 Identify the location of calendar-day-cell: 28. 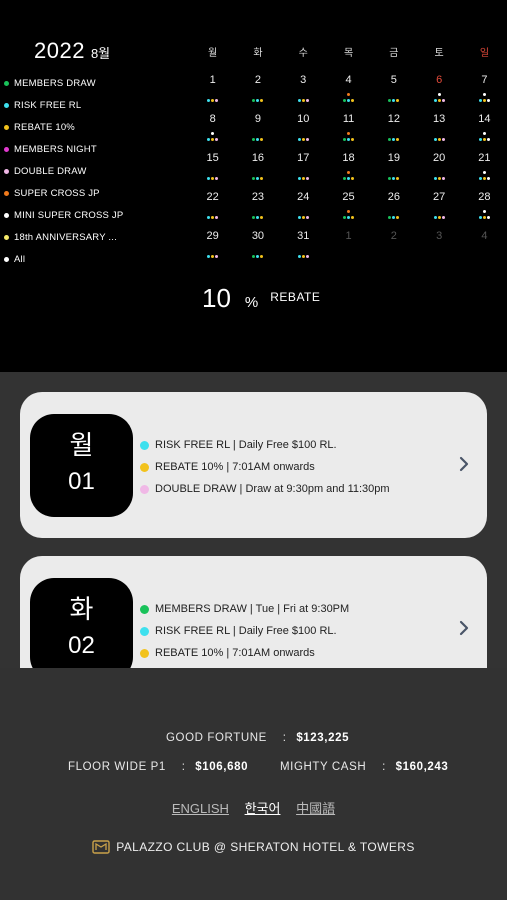
(484, 206).